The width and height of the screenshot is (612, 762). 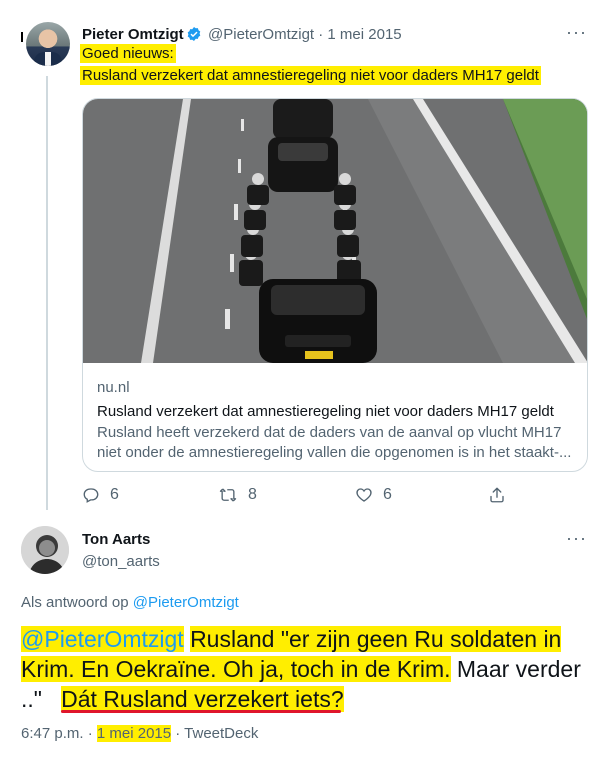 I want to click on share-icon, so click(x=497, y=495).